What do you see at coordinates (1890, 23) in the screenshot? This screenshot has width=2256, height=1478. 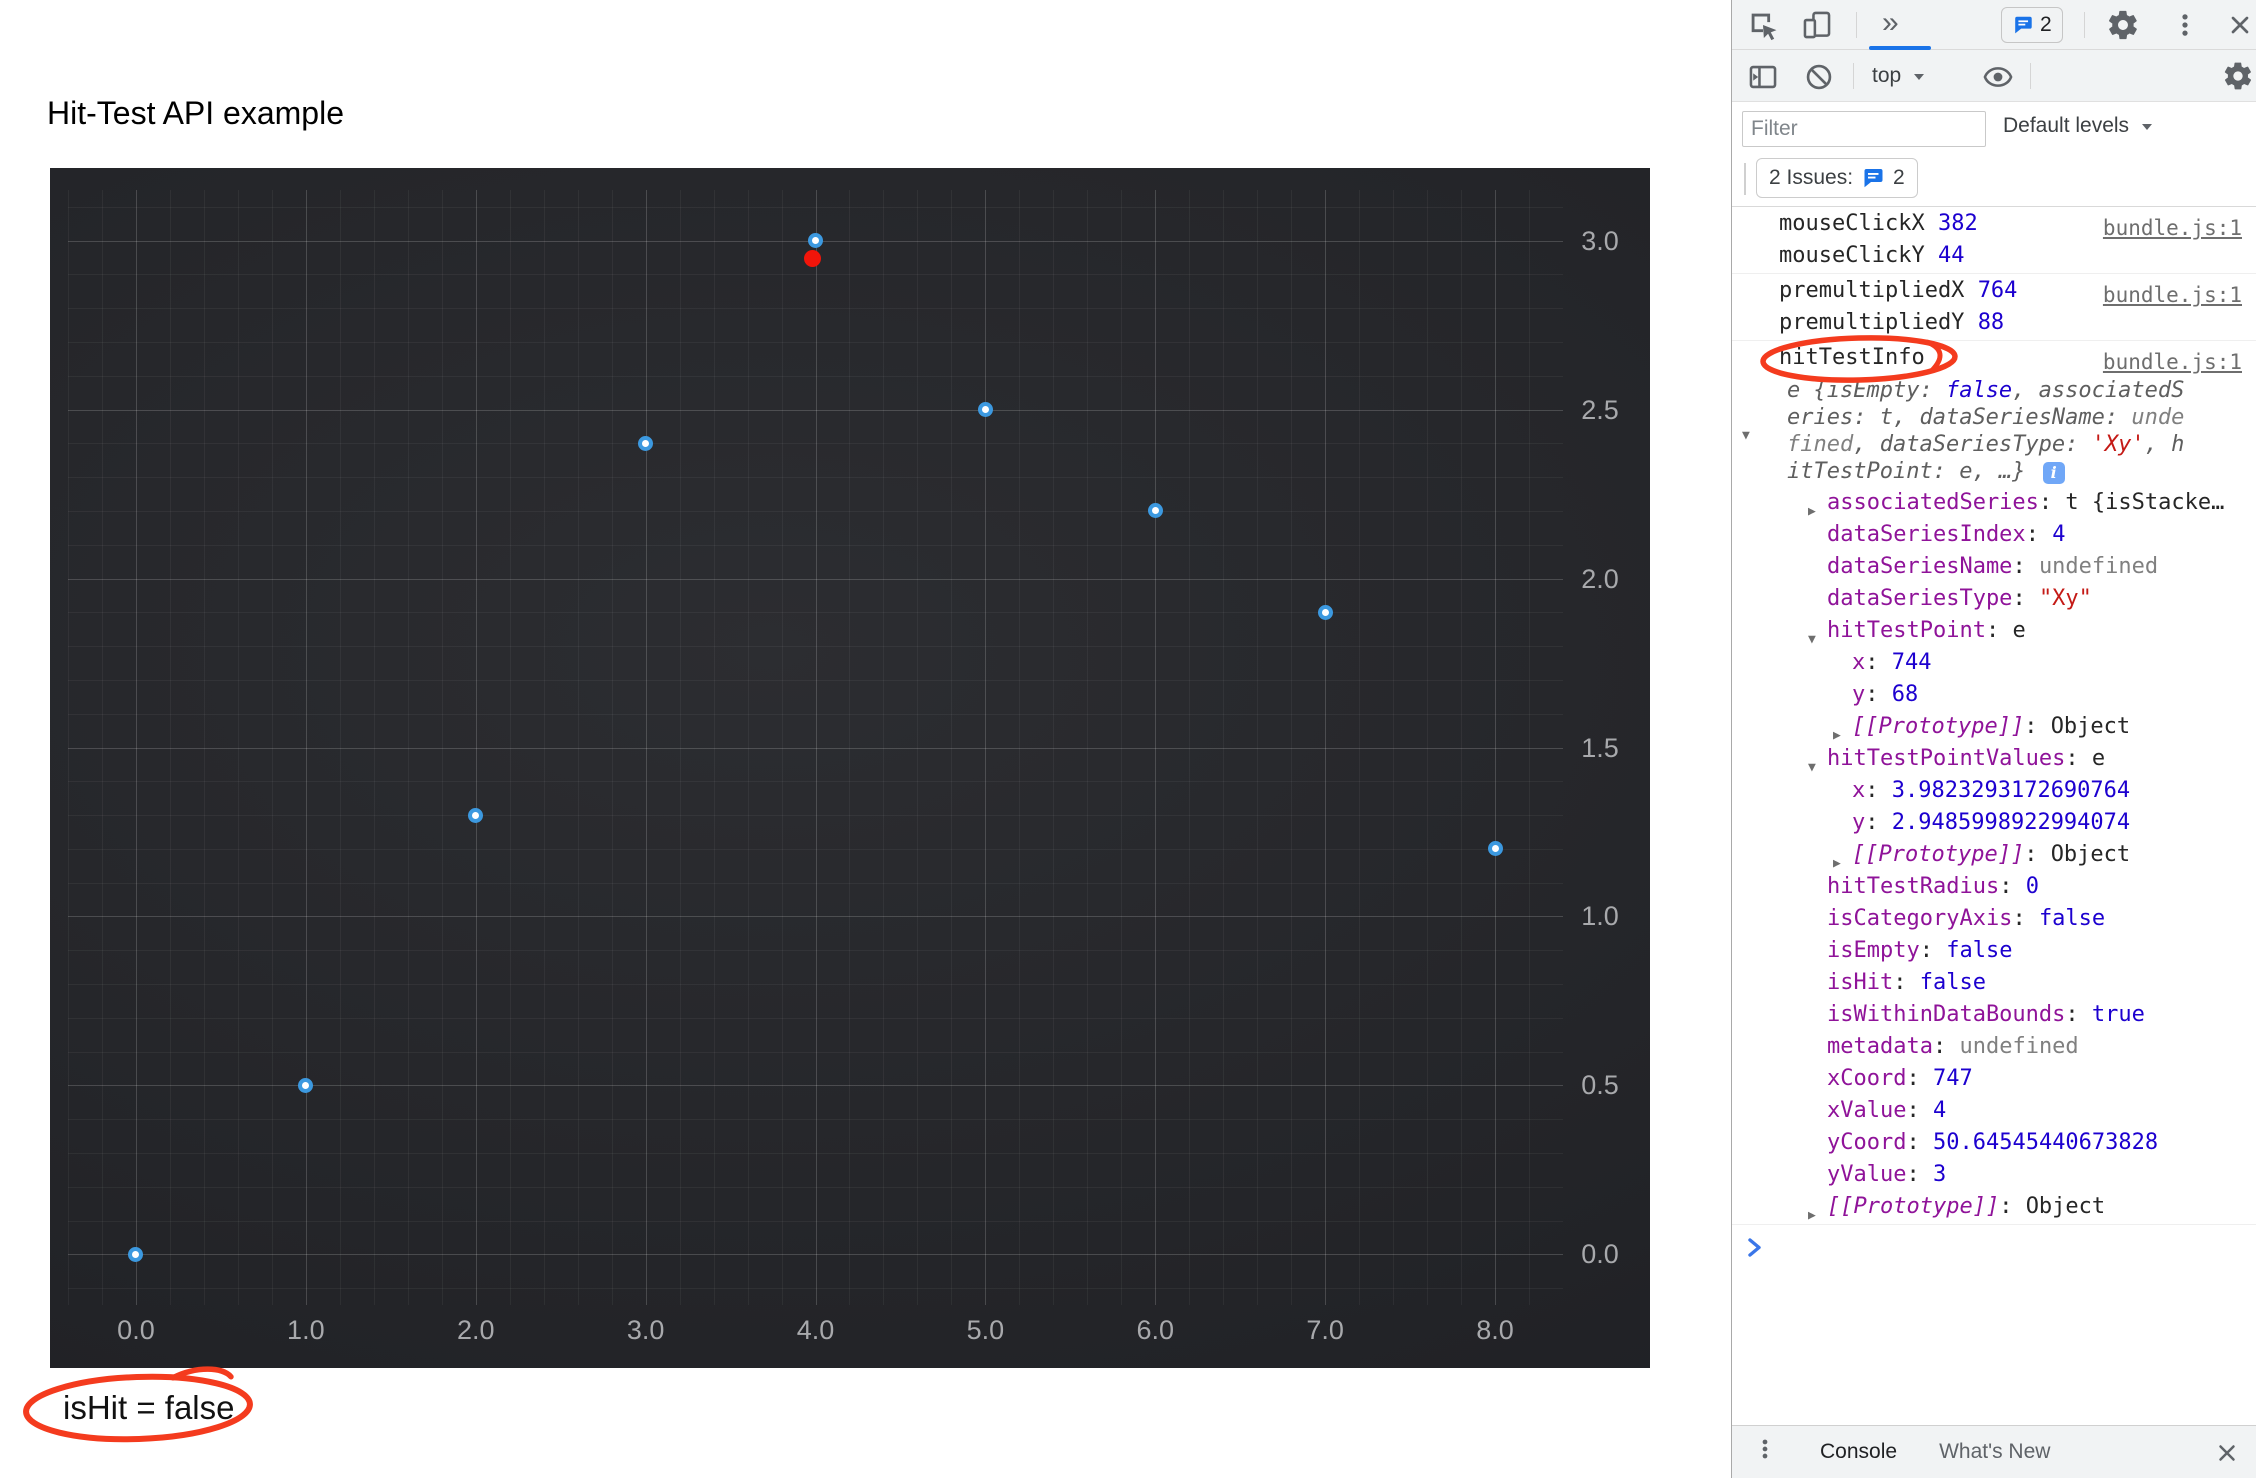 I see `more-tabs-icon: »` at bounding box center [1890, 23].